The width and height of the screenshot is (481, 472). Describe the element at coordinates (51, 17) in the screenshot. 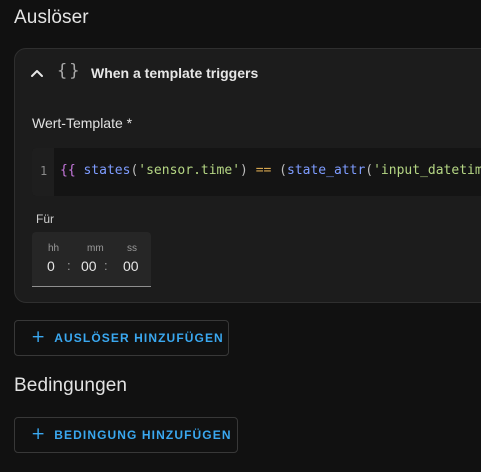

I see `triggers-heading: Auslöser` at that location.